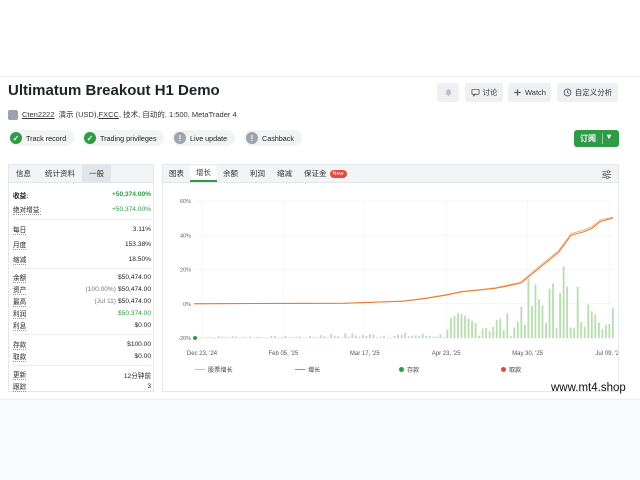 The height and width of the screenshot is (480, 640). What do you see at coordinates (82, 277) in the screenshot?
I see `stat-balance: 余额 $50,474.00` at bounding box center [82, 277].